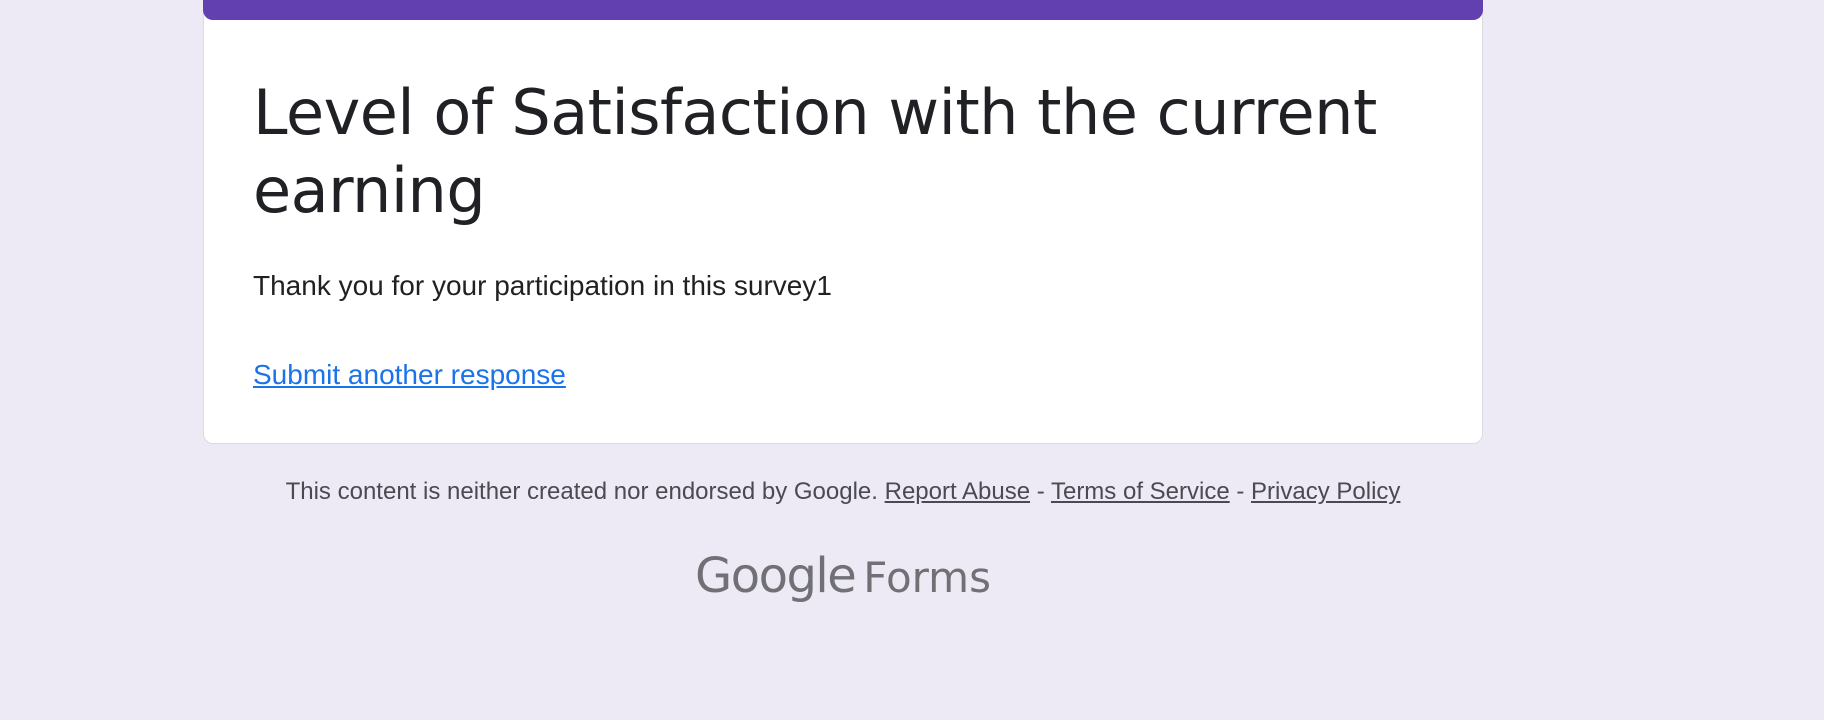  I want to click on google-forms-logo: Google Forms, so click(843, 581).